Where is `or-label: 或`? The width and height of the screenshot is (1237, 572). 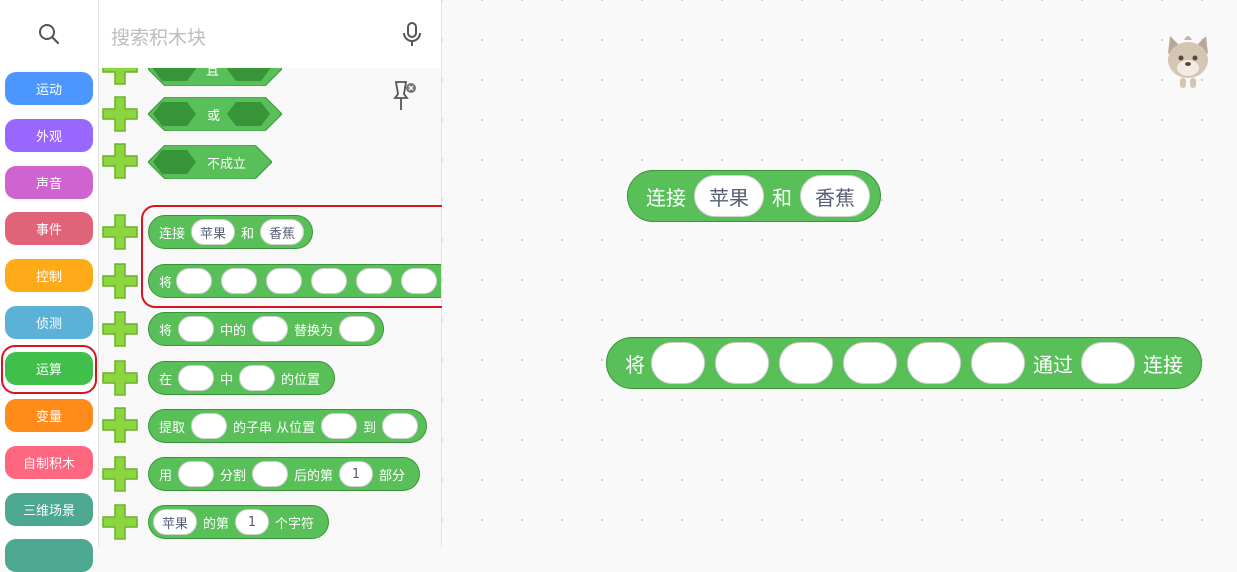 or-label: 或 is located at coordinates (214, 116).